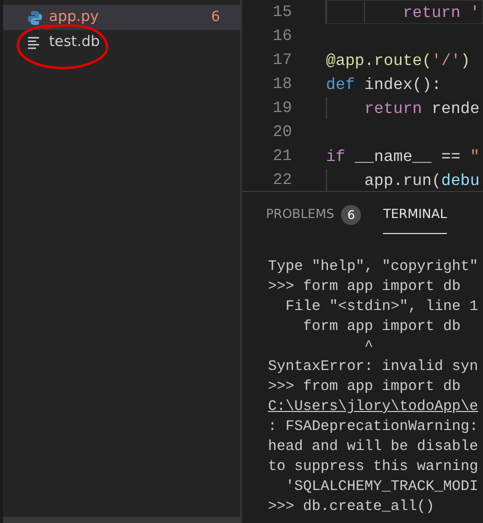 This screenshot has width=483, height=523. Describe the element at coordinates (282, 84) in the screenshot. I see `line-number: 18` at that location.